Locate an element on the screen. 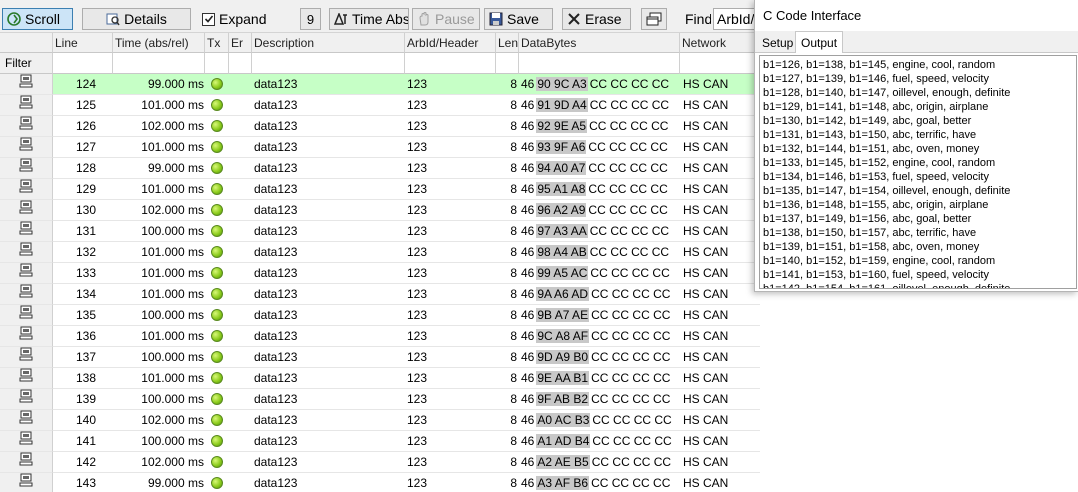 The image size is (1078, 492). time-abs-label: Time Abs is located at coordinates (380, 19).